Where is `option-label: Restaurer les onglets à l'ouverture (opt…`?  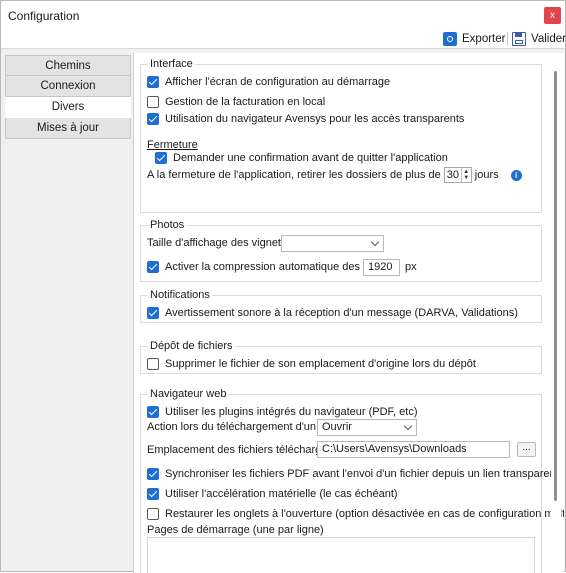 option-label: Restaurer les onglets à l'ouverture (opt… is located at coordinates (364, 514).